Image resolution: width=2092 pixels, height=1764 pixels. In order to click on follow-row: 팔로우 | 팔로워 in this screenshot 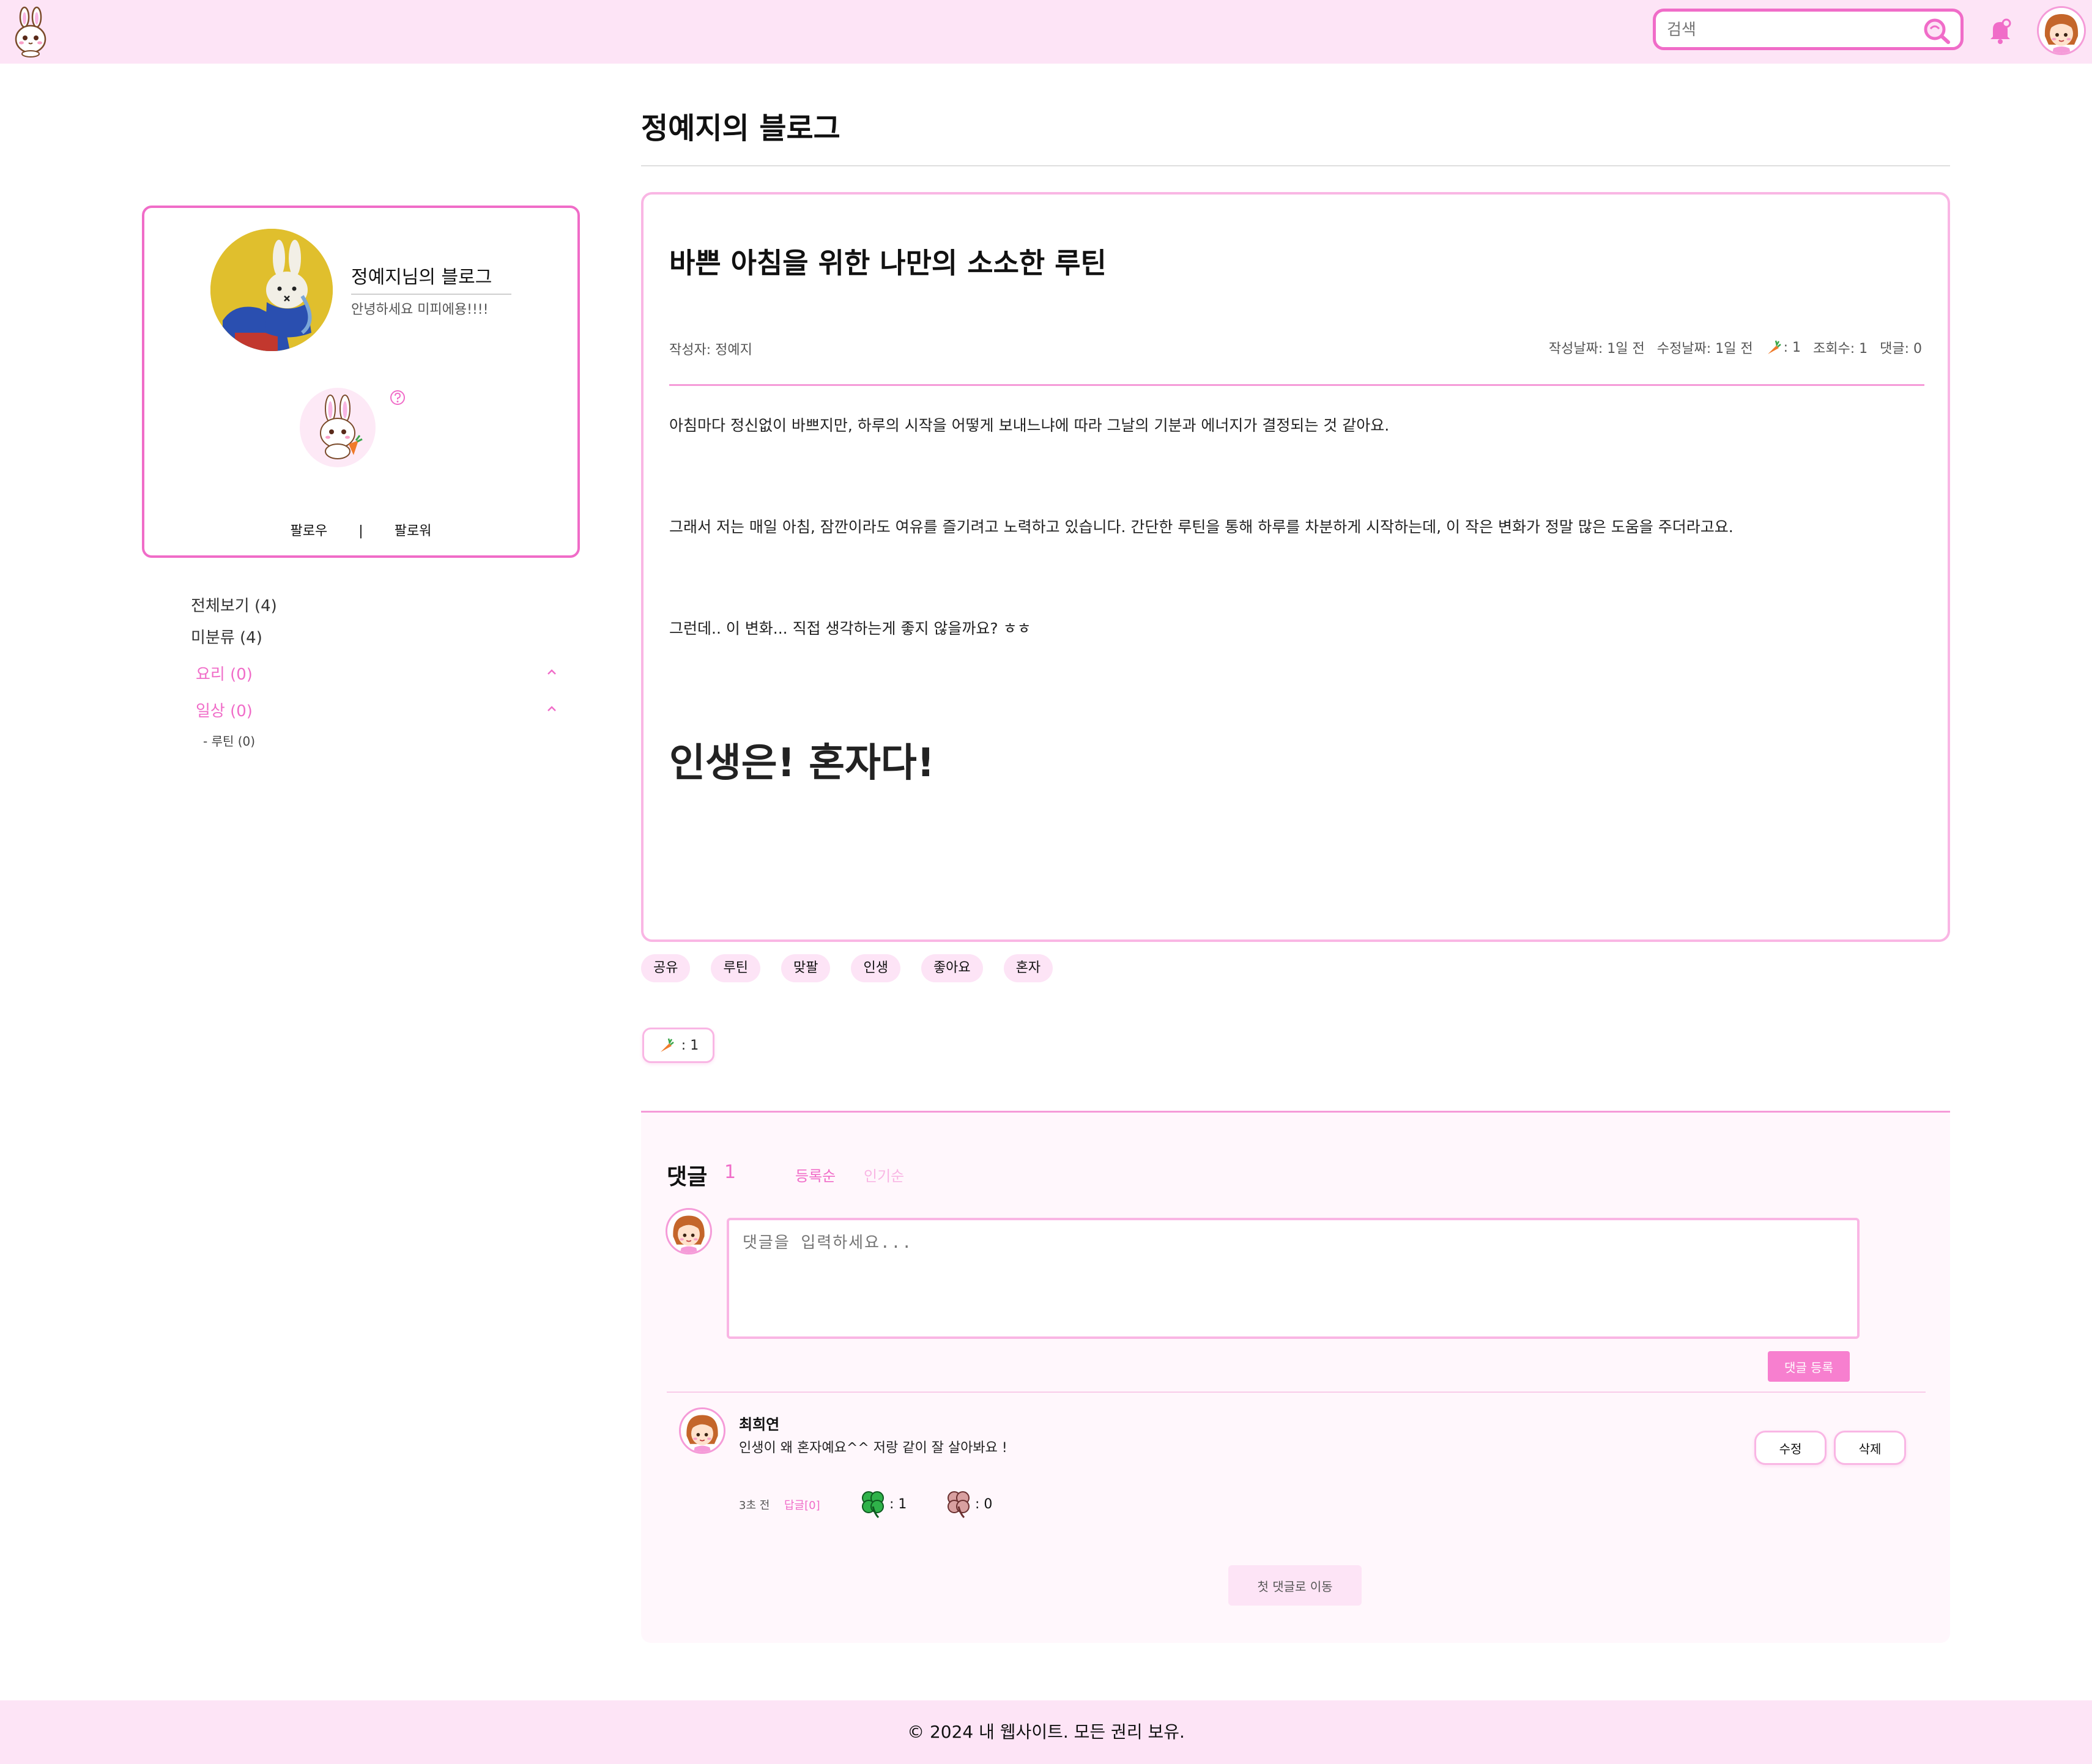, I will do `click(360, 529)`.